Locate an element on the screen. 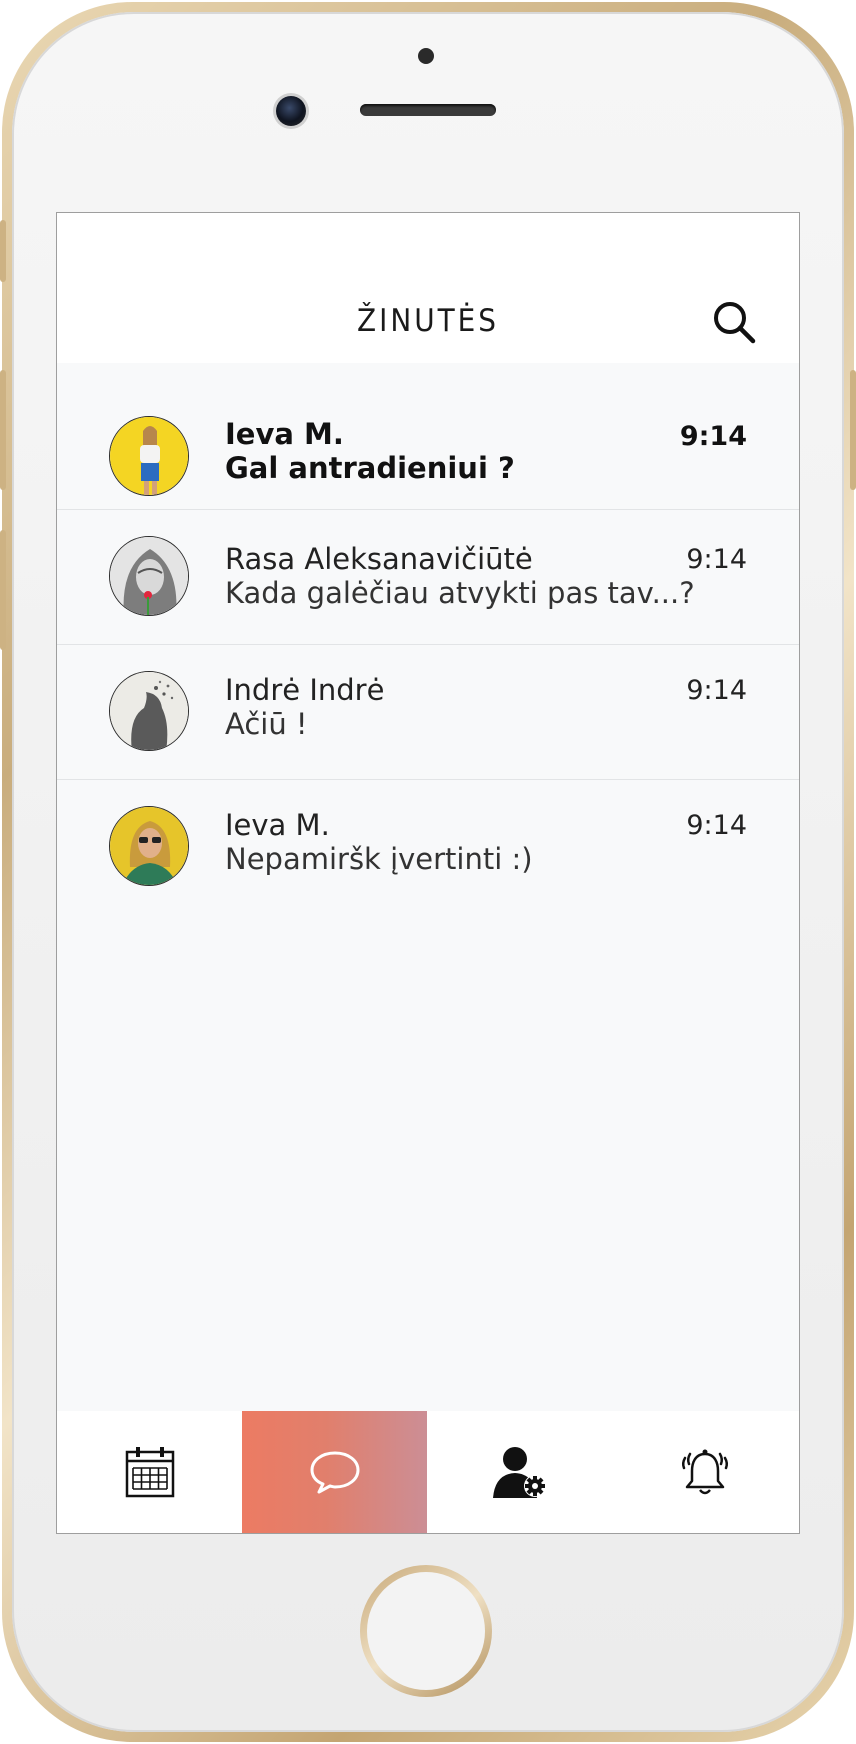 This screenshot has width=856, height=1744. tab-calendar is located at coordinates (149, 1472).